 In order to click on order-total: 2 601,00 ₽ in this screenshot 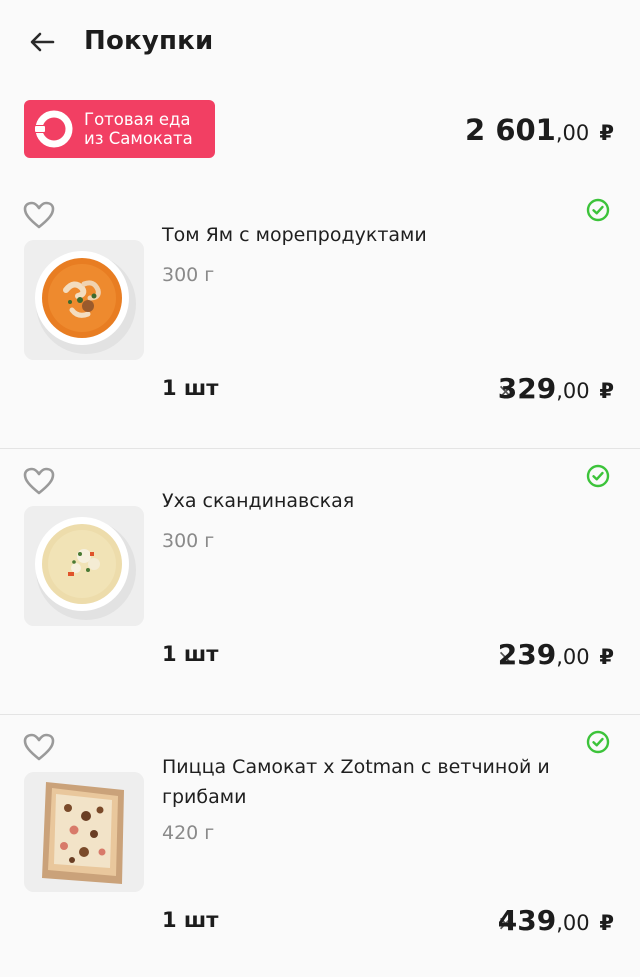, I will do `click(539, 130)`.